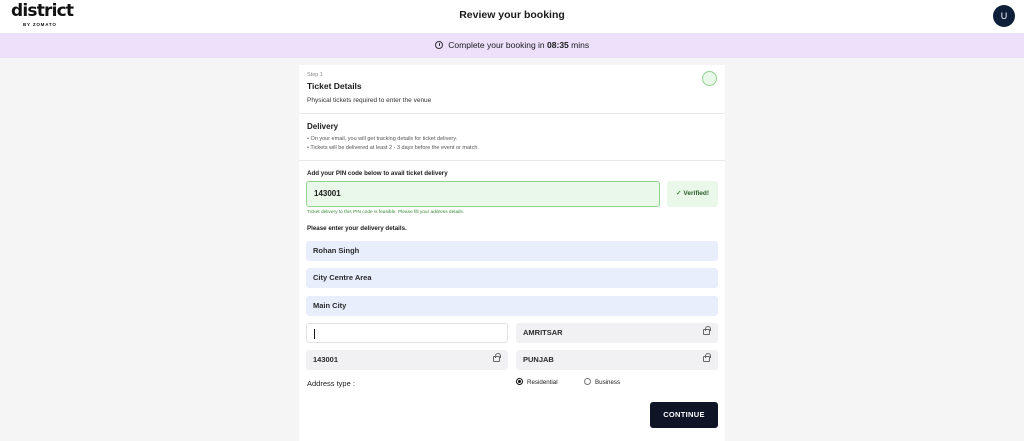  I want to click on radio-residential-label: Residential, so click(542, 382).